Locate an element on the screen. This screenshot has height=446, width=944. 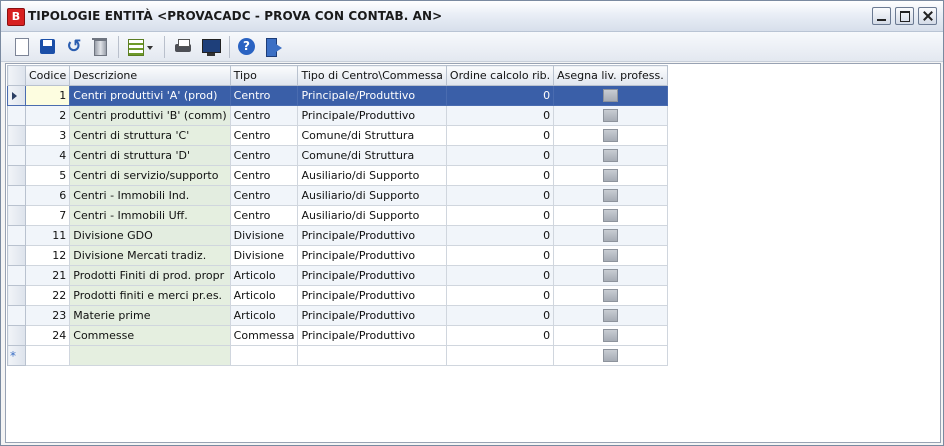
cell-descrizione: Materie prime is located at coordinates (150, 315).